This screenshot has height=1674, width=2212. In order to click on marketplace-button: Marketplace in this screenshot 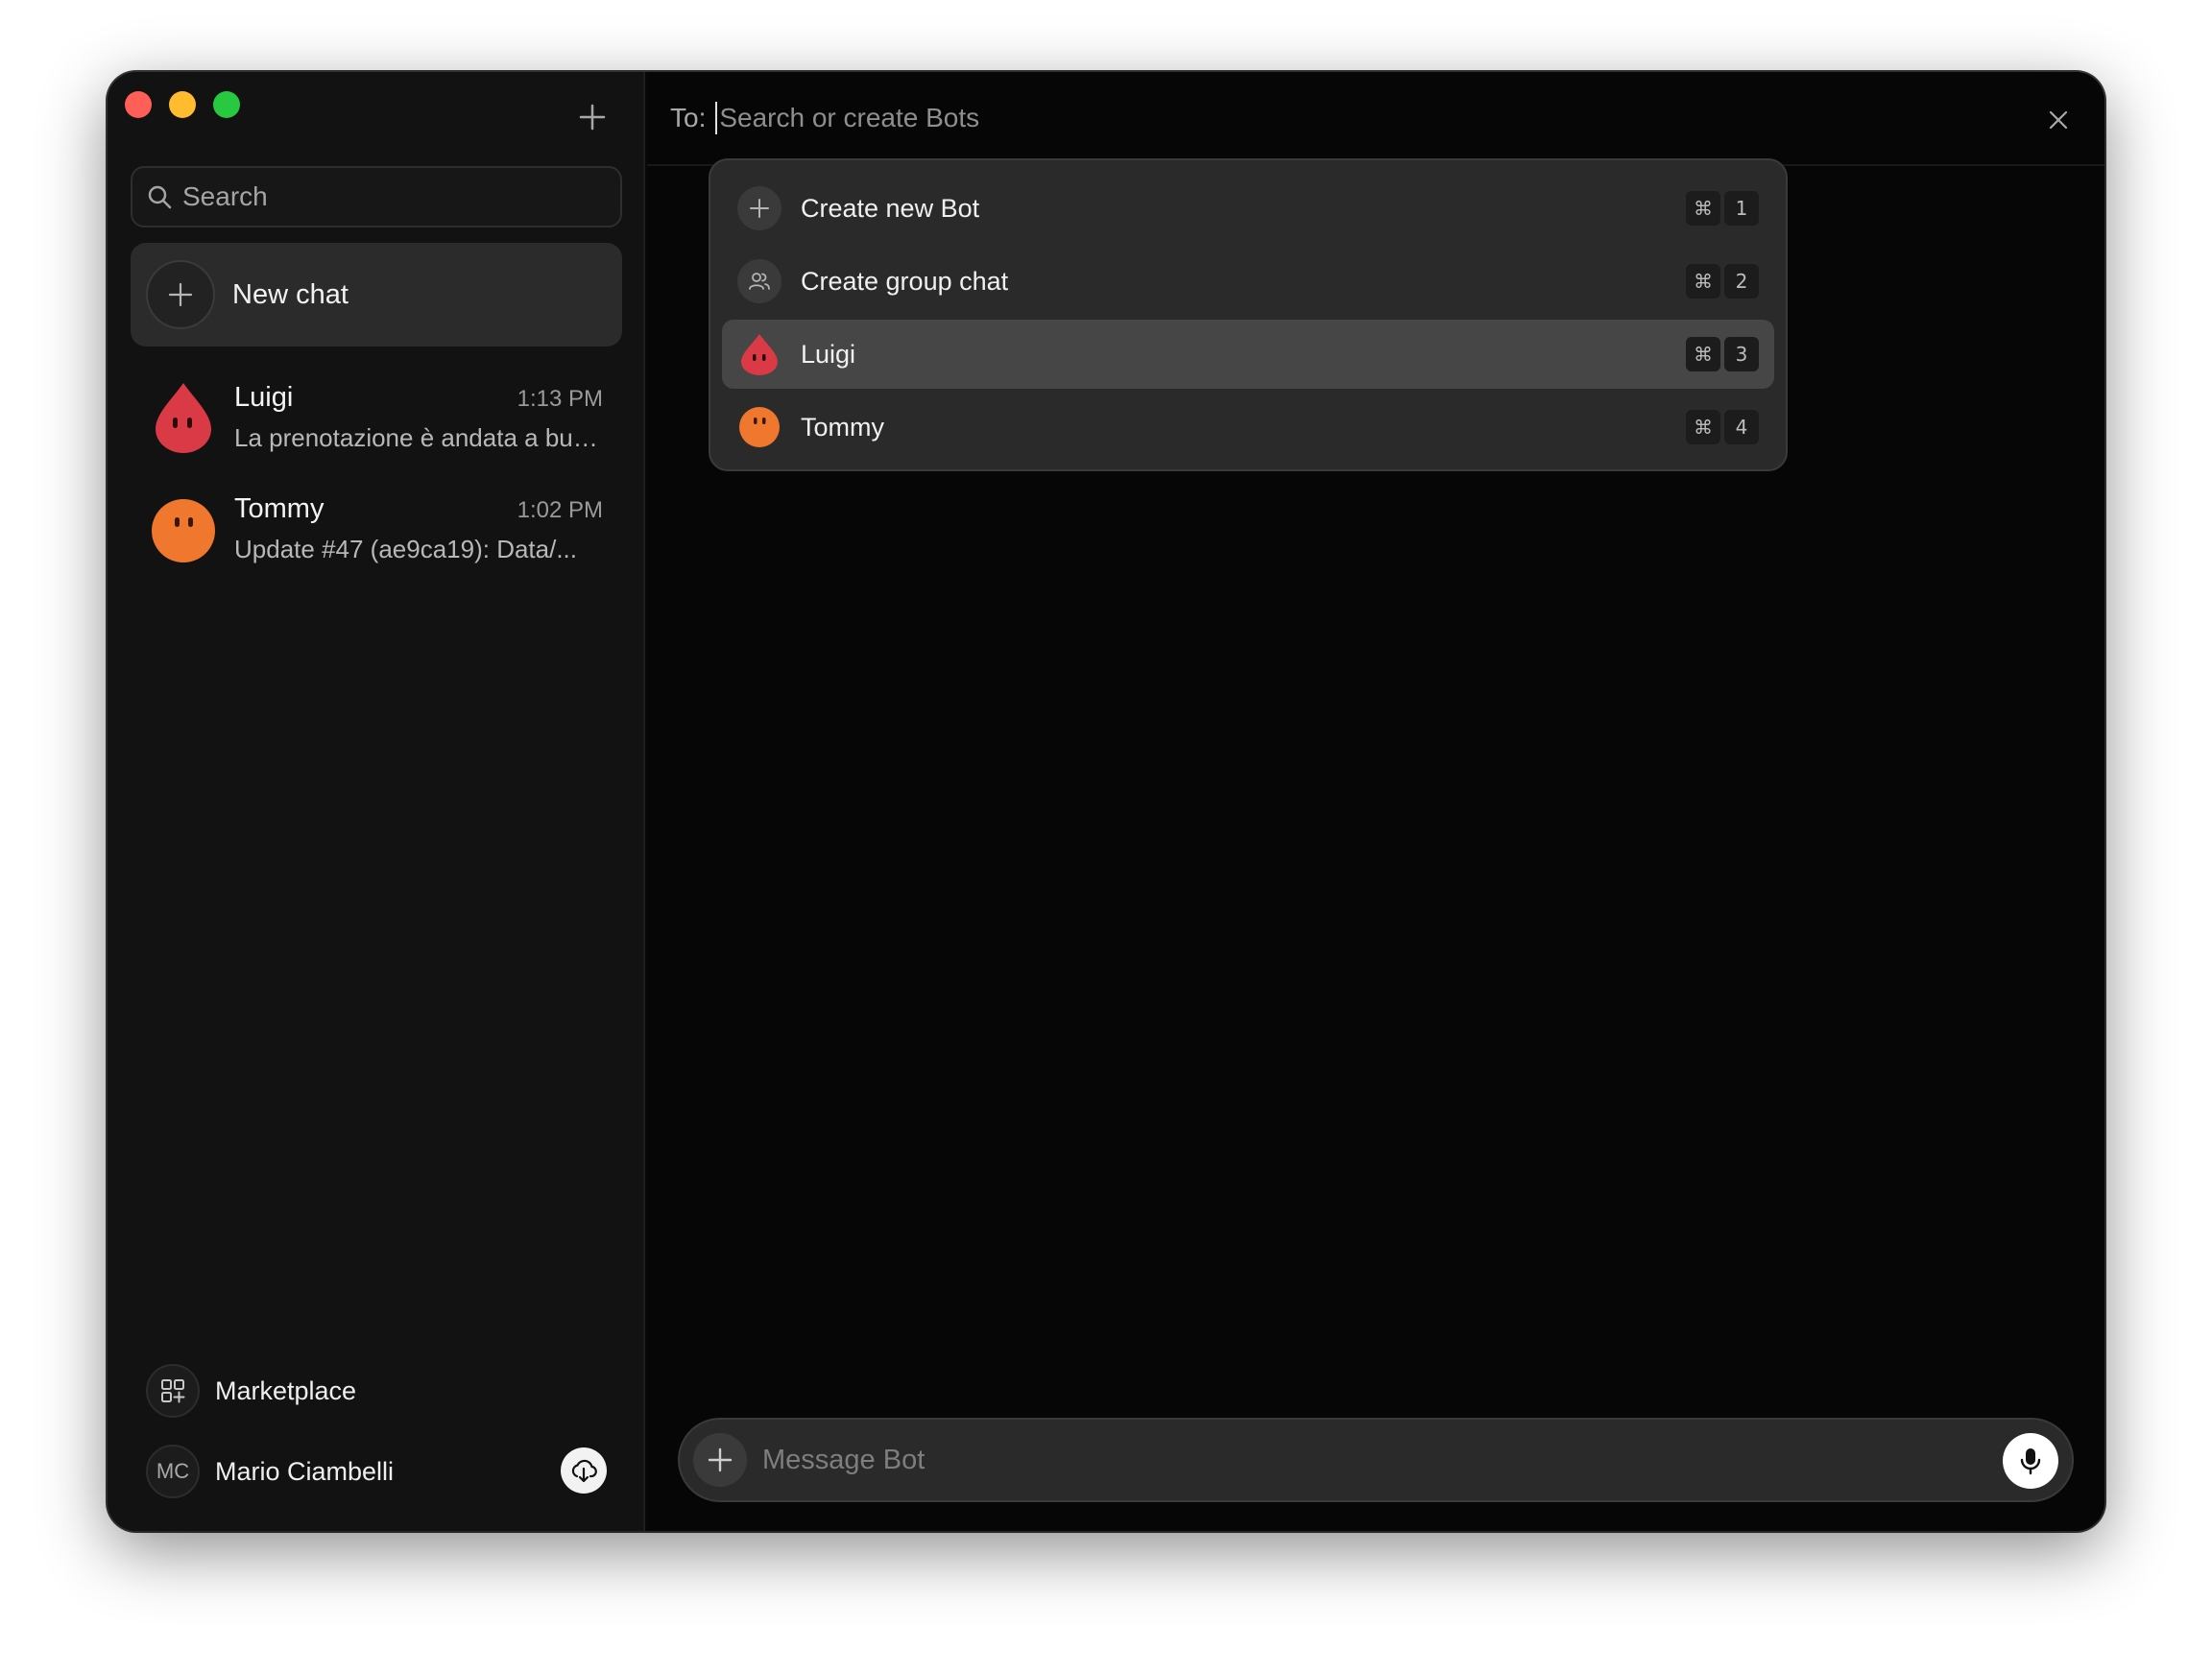, I will do `click(251, 1391)`.